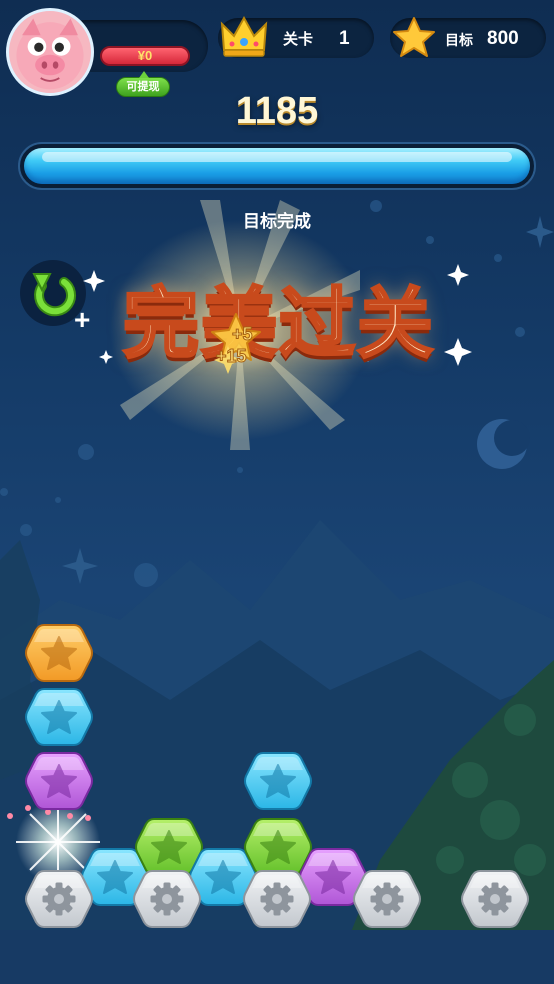  I want to click on goal-star-icon, so click(414, 37).